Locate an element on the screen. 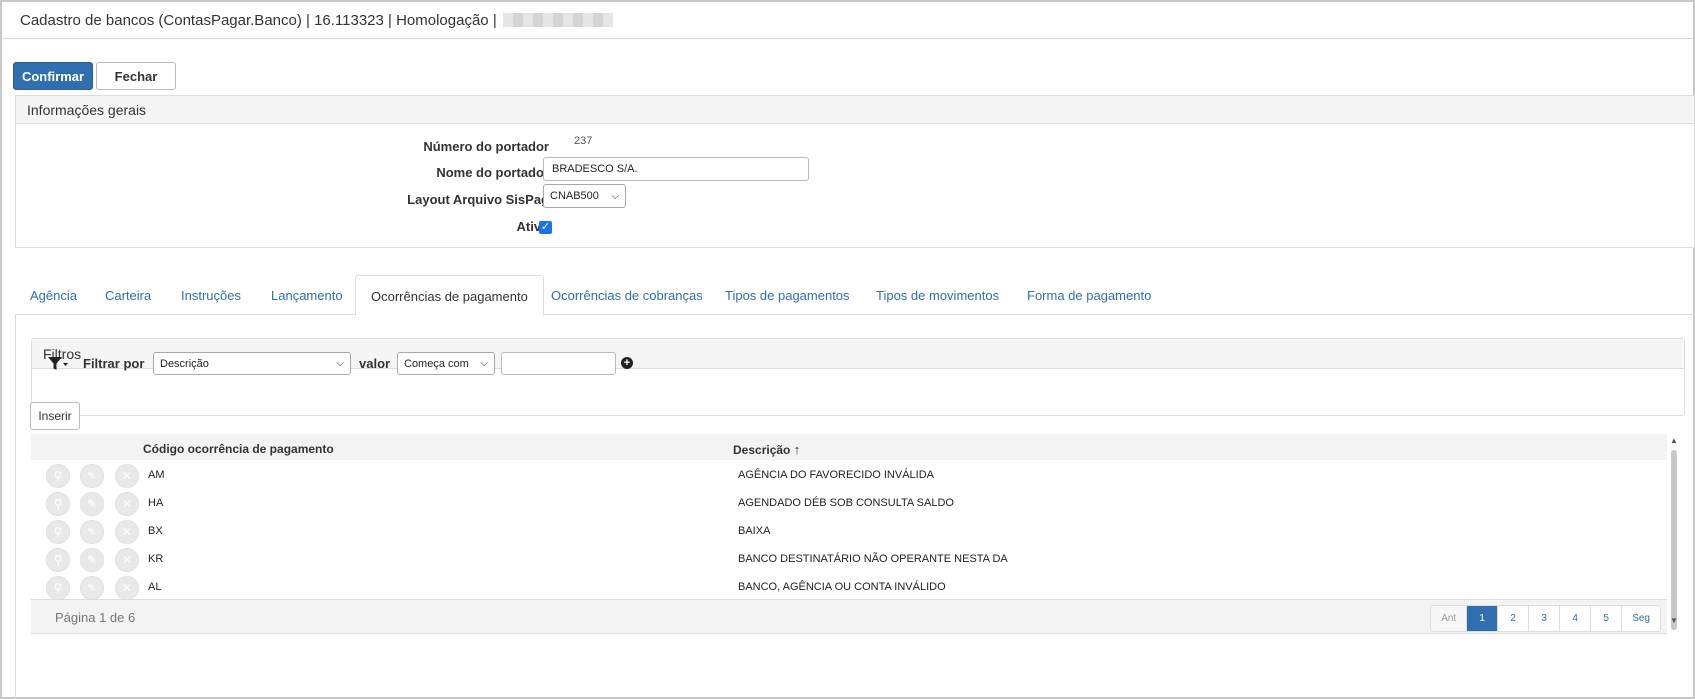  table-row: ⚲ ✎ ✕ BX BAIXA is located at coordinates (849, 531).